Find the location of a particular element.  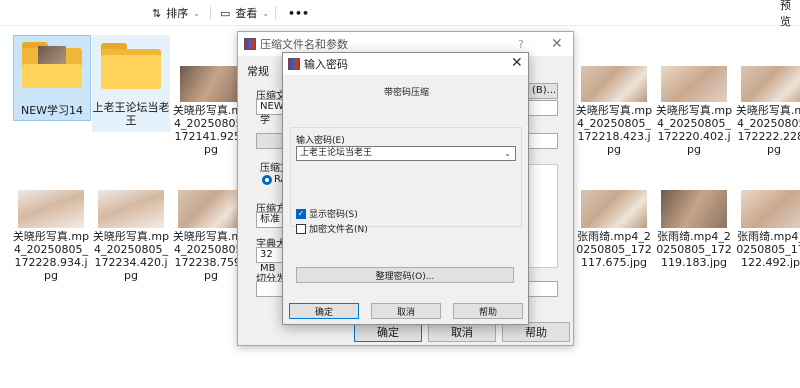

explorer-toolbar: ⇅ 排序 ⌄ ▭ 查看 ⌄ ••• 预览 is located at coordinates (400, 14).